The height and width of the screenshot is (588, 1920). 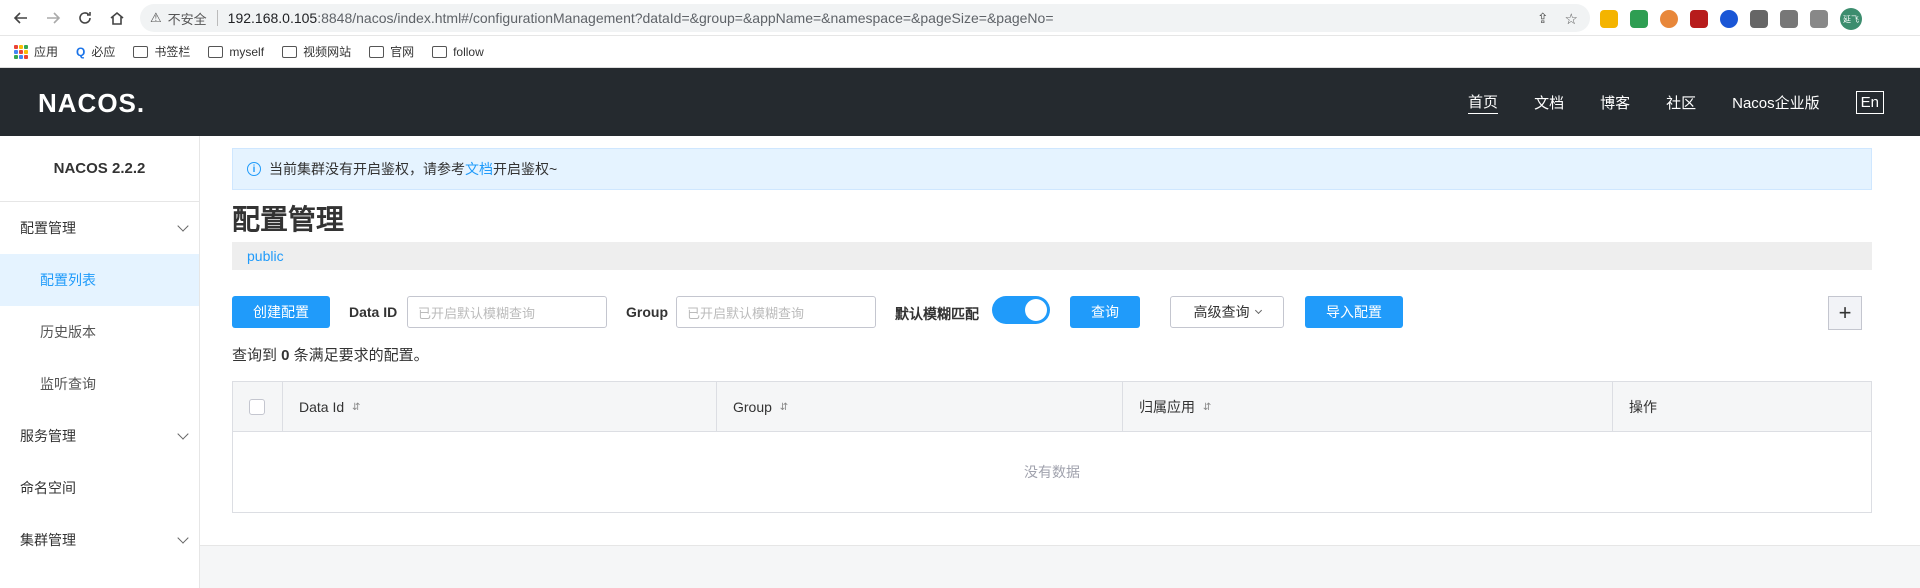 What do you see at coordinates (1845, 313) in the screenshot?
I see `plus-icon: +` at bounding box center [1845, 313].